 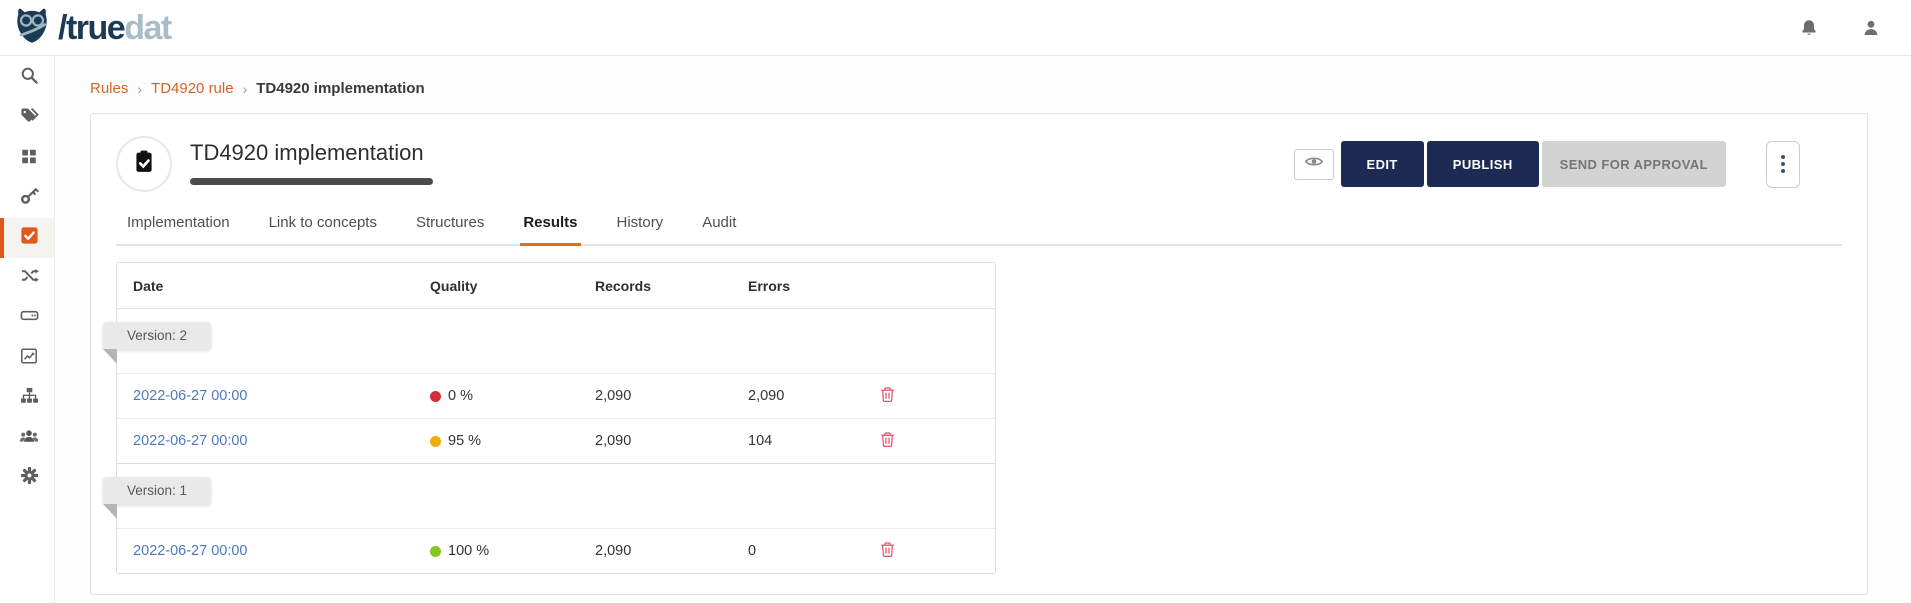 What do you see at coordinates (323, 229) in the screenshot?
I see `tab-link-to-concepts: Link to concepts` at bounding box center [323, 229].